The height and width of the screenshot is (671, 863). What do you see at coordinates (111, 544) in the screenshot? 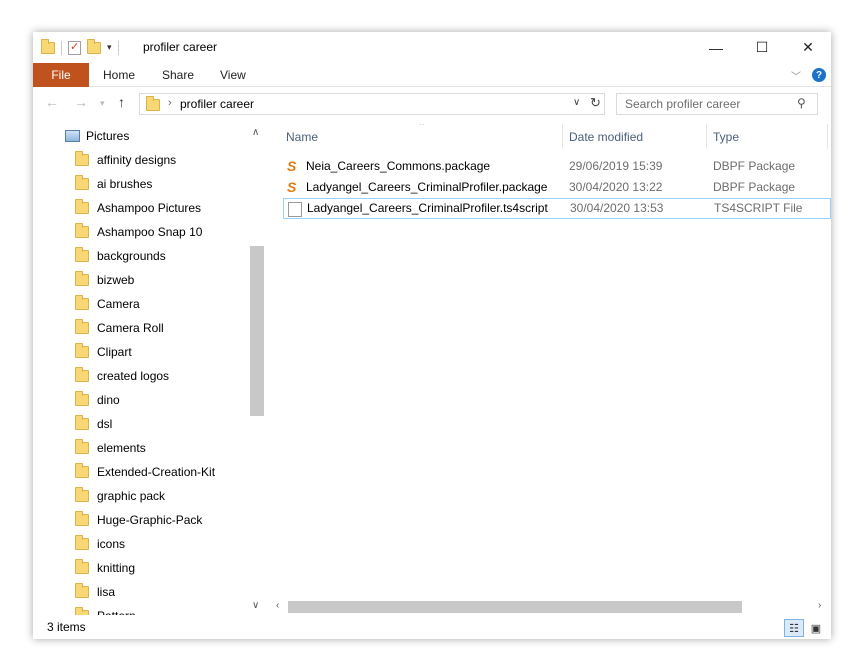
I see `nav-item-label: icons` at bounding box center [111, 544].